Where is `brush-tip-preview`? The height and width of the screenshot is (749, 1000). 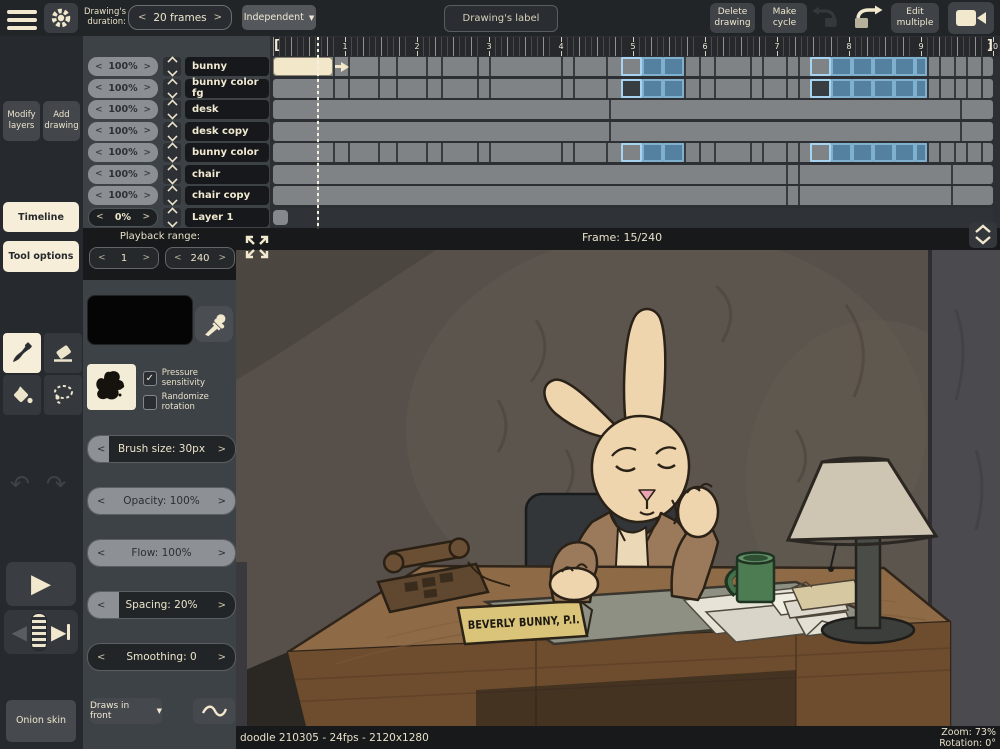 brush-tip-preview is located at coordinates (111, 387).